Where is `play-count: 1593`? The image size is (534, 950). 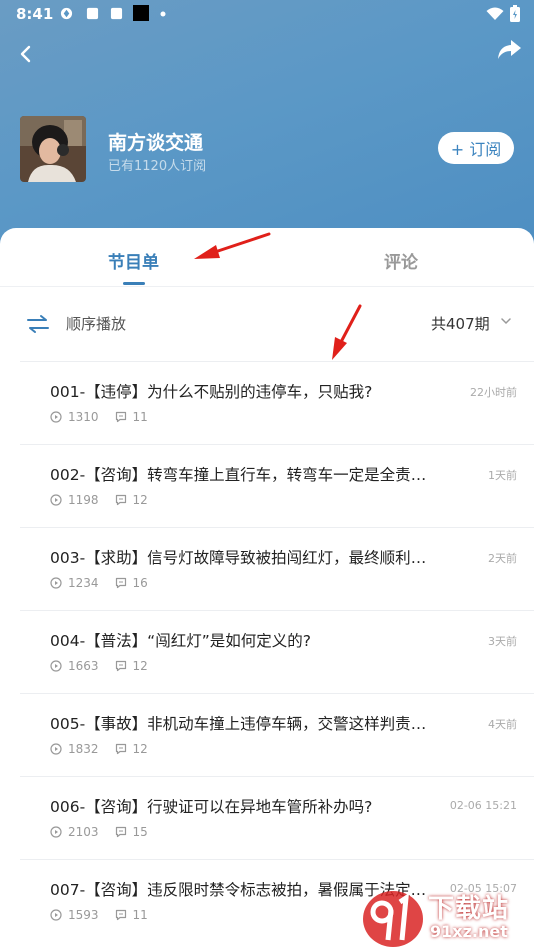 play-count: 1593 is located at coordinates (83, 915).